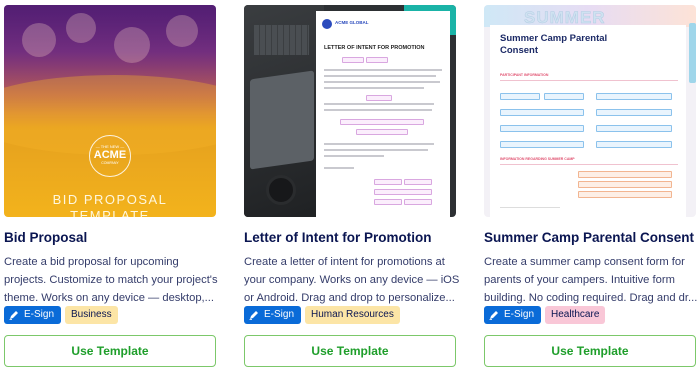 Image resolution: width=700 pixels, height=375 pixels. I want to click on side-decoration, so click(692, 53).